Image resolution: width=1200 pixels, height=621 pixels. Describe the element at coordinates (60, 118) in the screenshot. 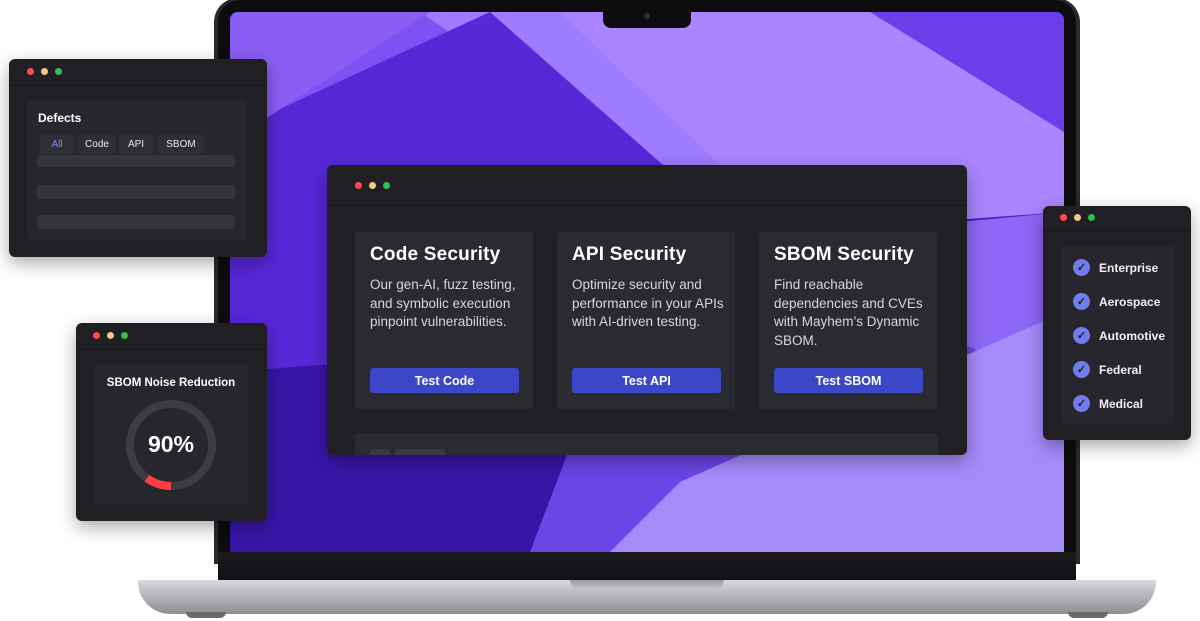

I see `defects-title: Defects` at that location.